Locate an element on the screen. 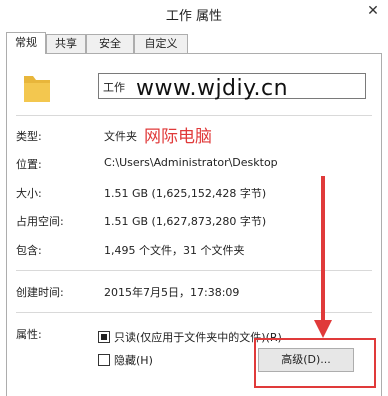  tab-sharing: 共享 is located at coordinates (66, 44).